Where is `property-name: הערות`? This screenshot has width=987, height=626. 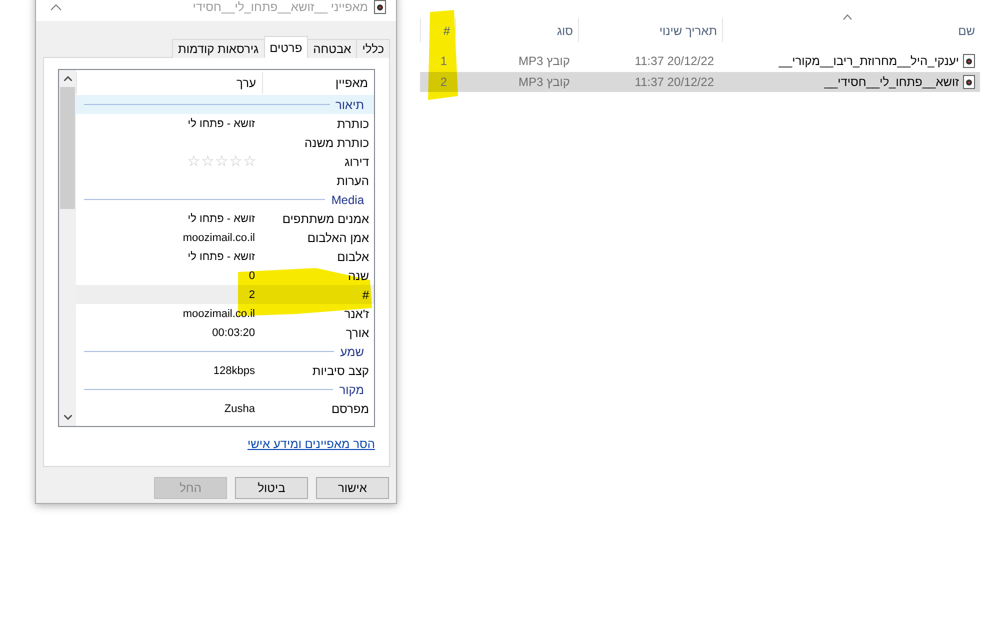
property-name: הערות is located at coordinates (353, 181).